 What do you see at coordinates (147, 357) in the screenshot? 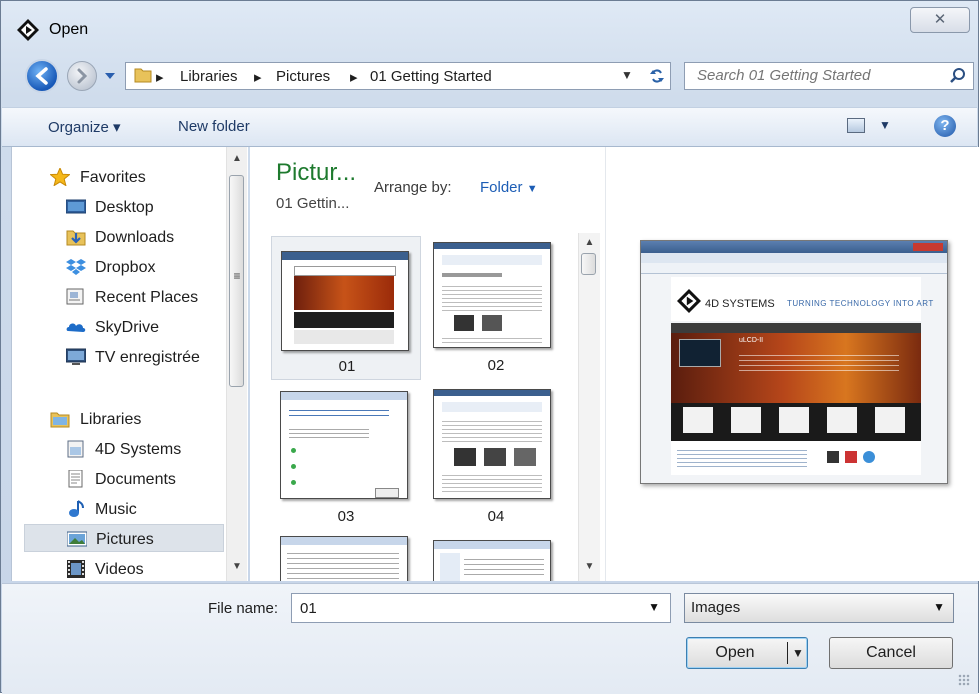
I see `sidebar-item-label: TV enregistrée` at bounding box center [147, 357].